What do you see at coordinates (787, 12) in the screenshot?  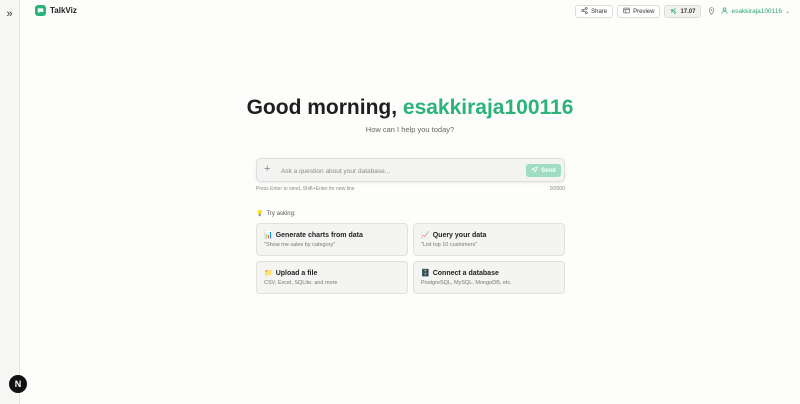 I see `chevron-down-icon: ⌄` at bounding box center [787, 12].